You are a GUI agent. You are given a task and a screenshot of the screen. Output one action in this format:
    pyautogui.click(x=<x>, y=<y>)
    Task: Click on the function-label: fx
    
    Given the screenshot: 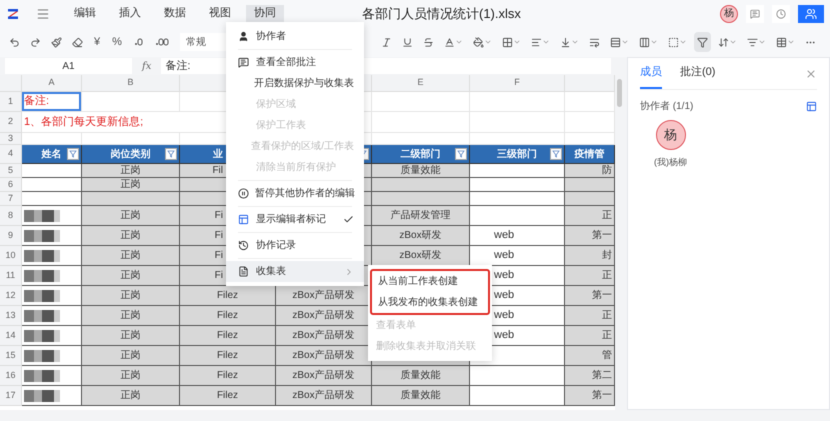 What is the action you would take?
    pyautogui.click(x=147, y=67)
    